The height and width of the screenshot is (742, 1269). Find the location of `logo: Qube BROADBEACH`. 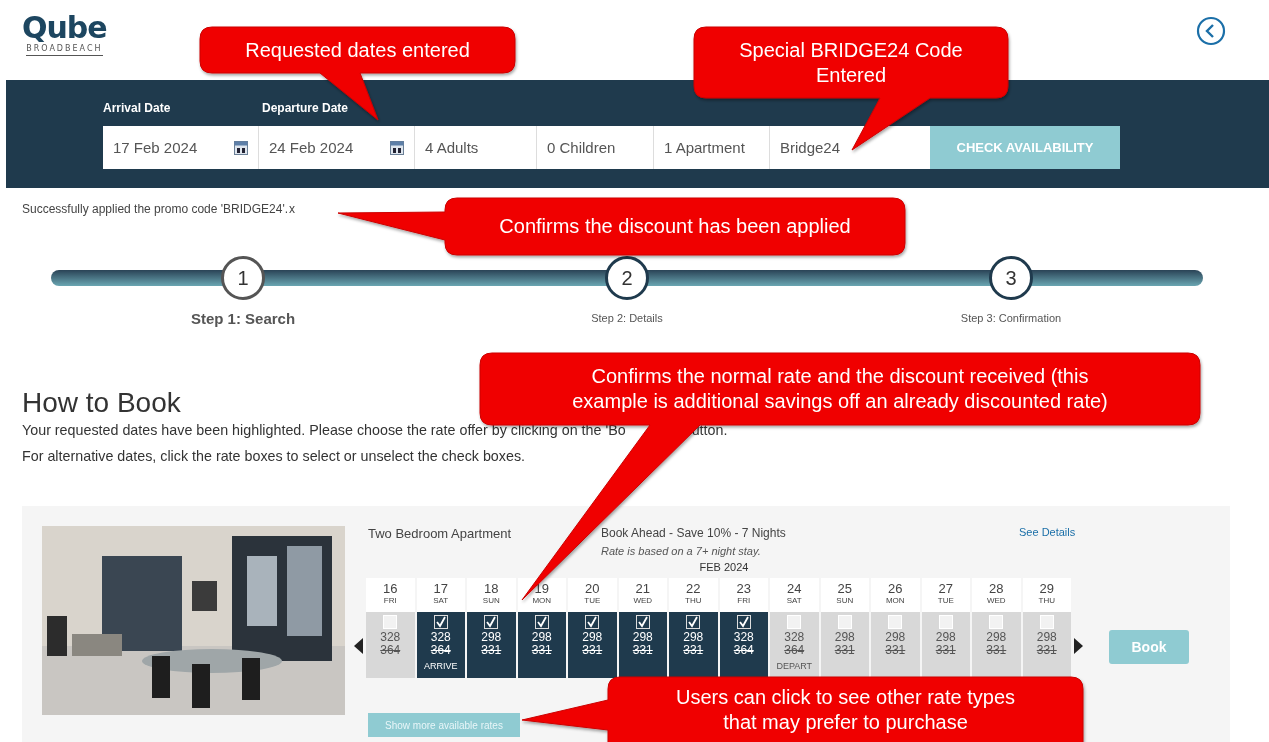

logo: Qube BROADBEACH is located at coordinates (64, 34).